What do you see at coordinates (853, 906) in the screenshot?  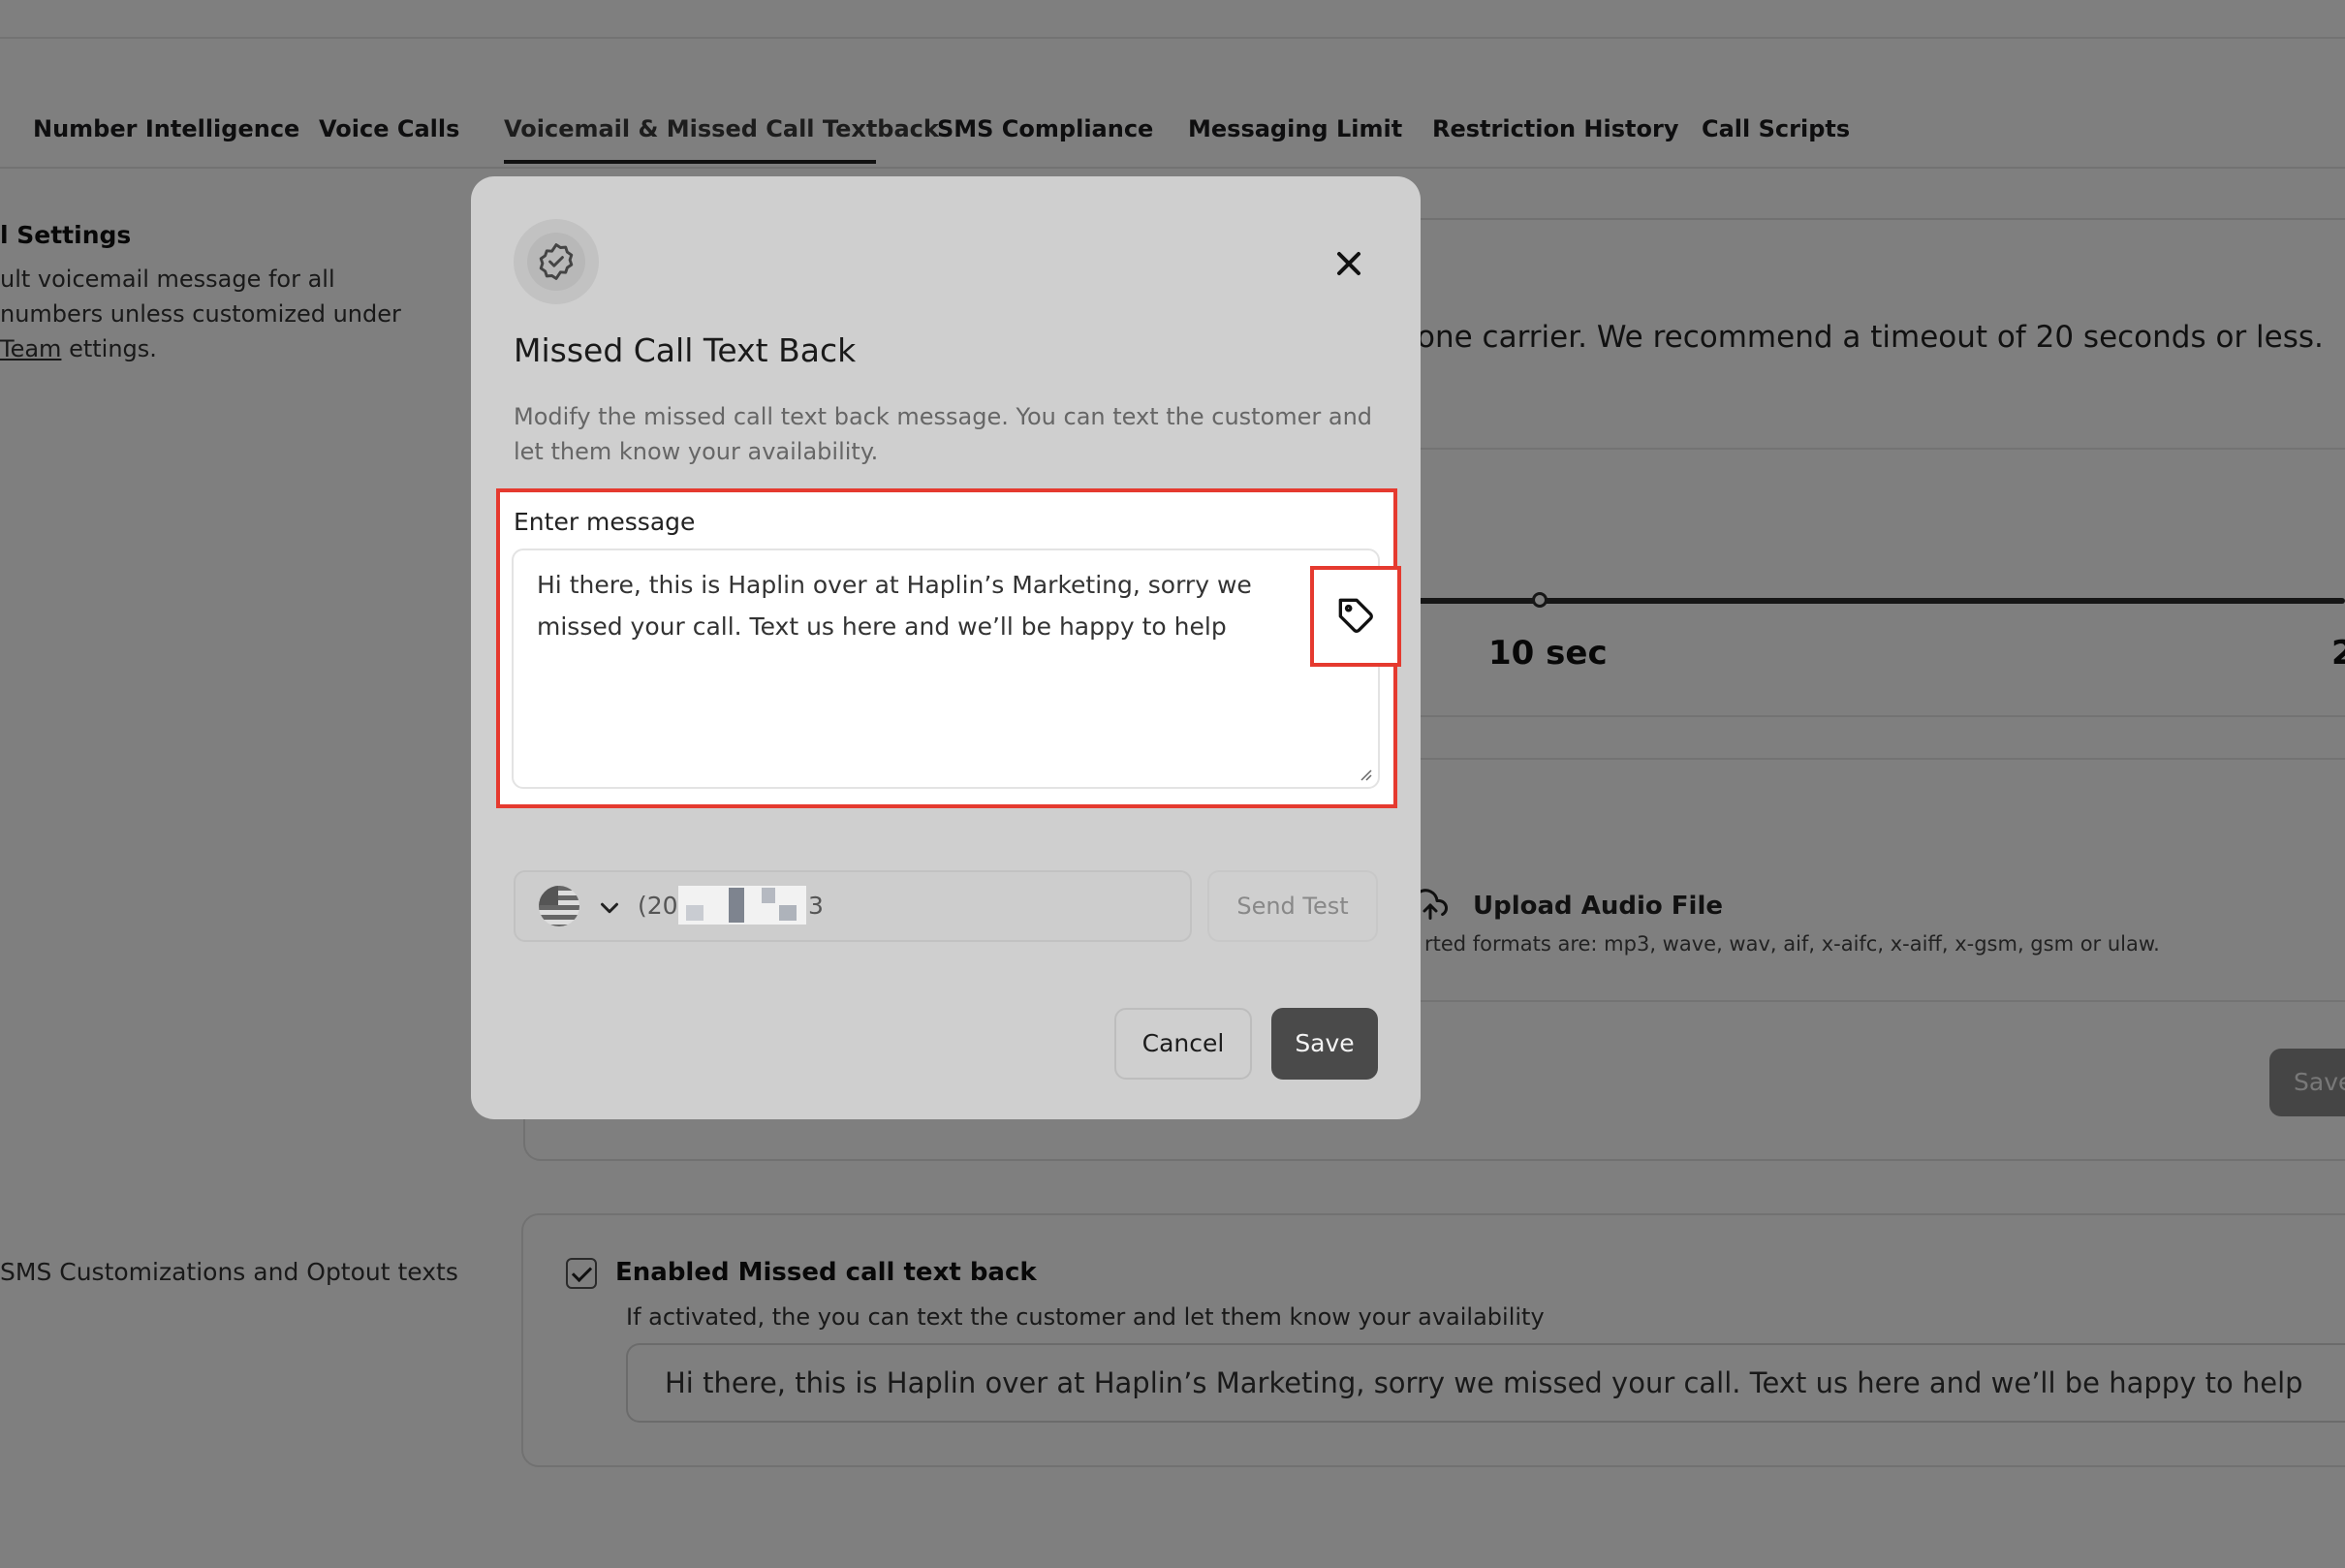 I see `test-phone-input: (20 3` at bounding box center [853, 906].